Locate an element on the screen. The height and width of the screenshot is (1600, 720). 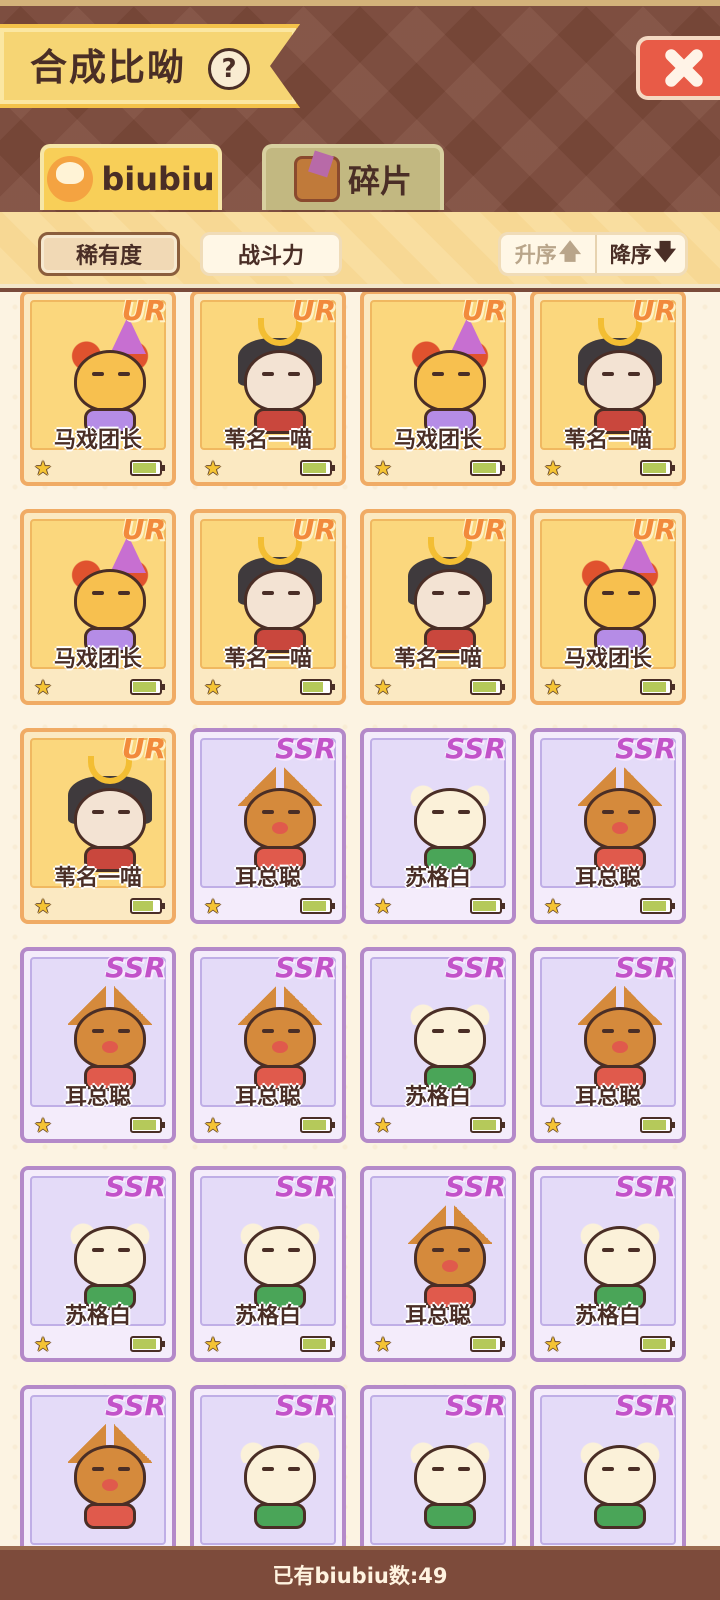
sort-power-button: 战斗力 is located at coordinates (271, 254).